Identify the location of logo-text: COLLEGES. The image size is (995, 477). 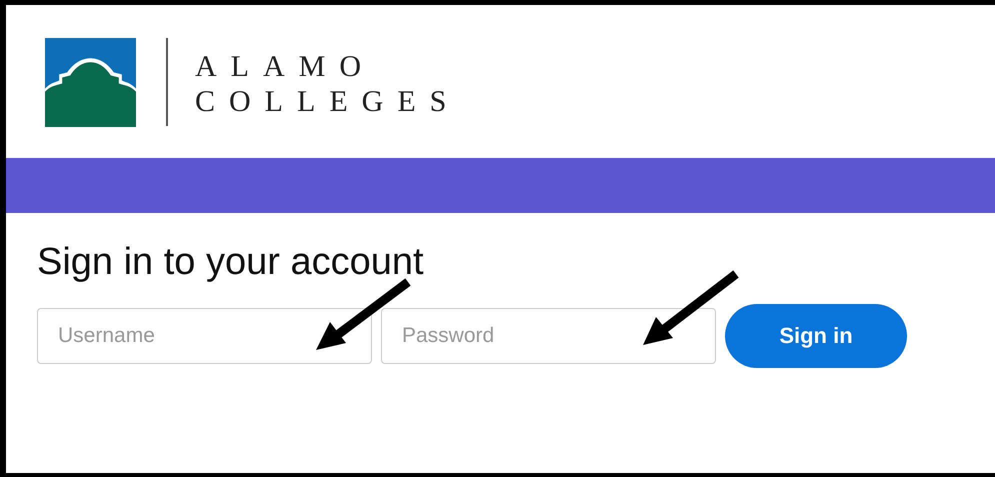
(327, 101).